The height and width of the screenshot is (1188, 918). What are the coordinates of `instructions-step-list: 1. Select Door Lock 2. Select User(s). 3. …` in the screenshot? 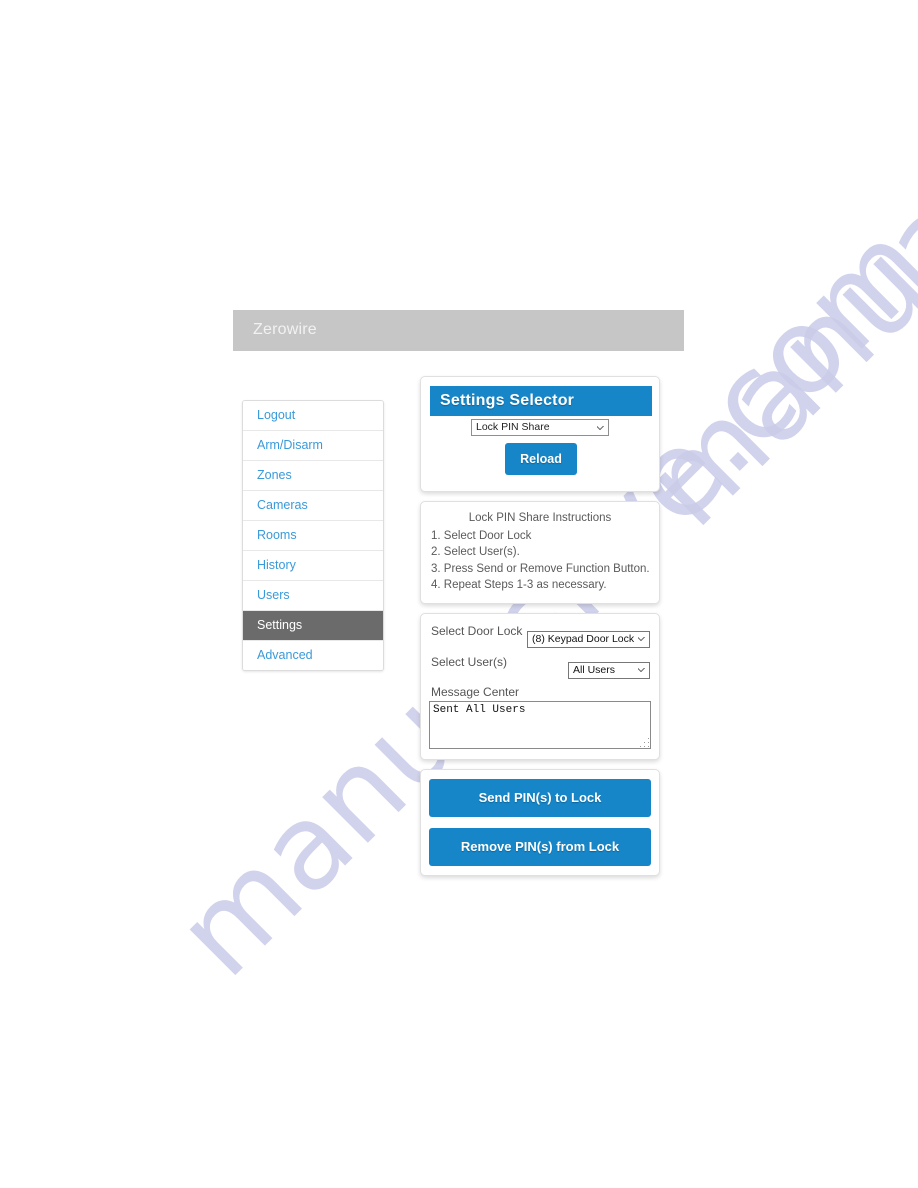 It's located at (540, 561).